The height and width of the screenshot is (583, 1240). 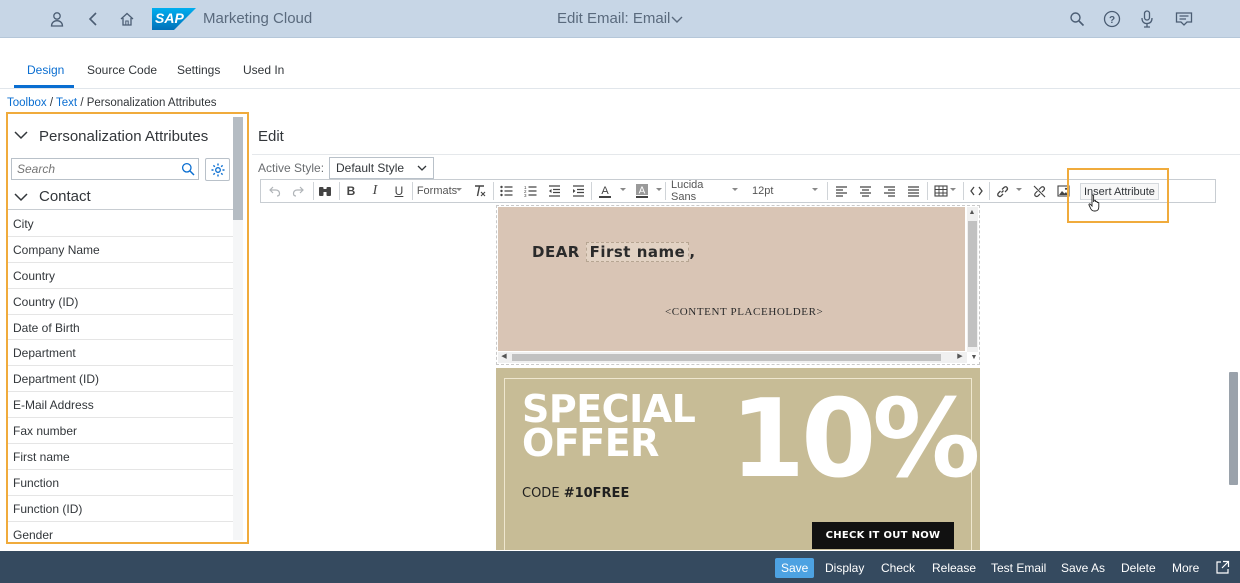 I want to click on horizontal-scrollbar: ◀ ▶, so click(x=732, y=357).